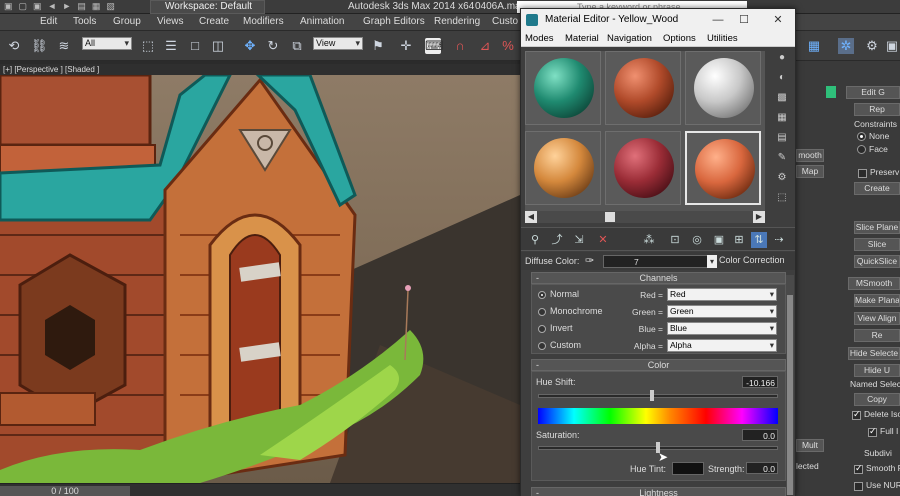 The width and height of the screenshot is (900, 496). Describe the element at coordinates (589, 260) in the screenshot. I see `eyedropper-icon: ✑` at that location.